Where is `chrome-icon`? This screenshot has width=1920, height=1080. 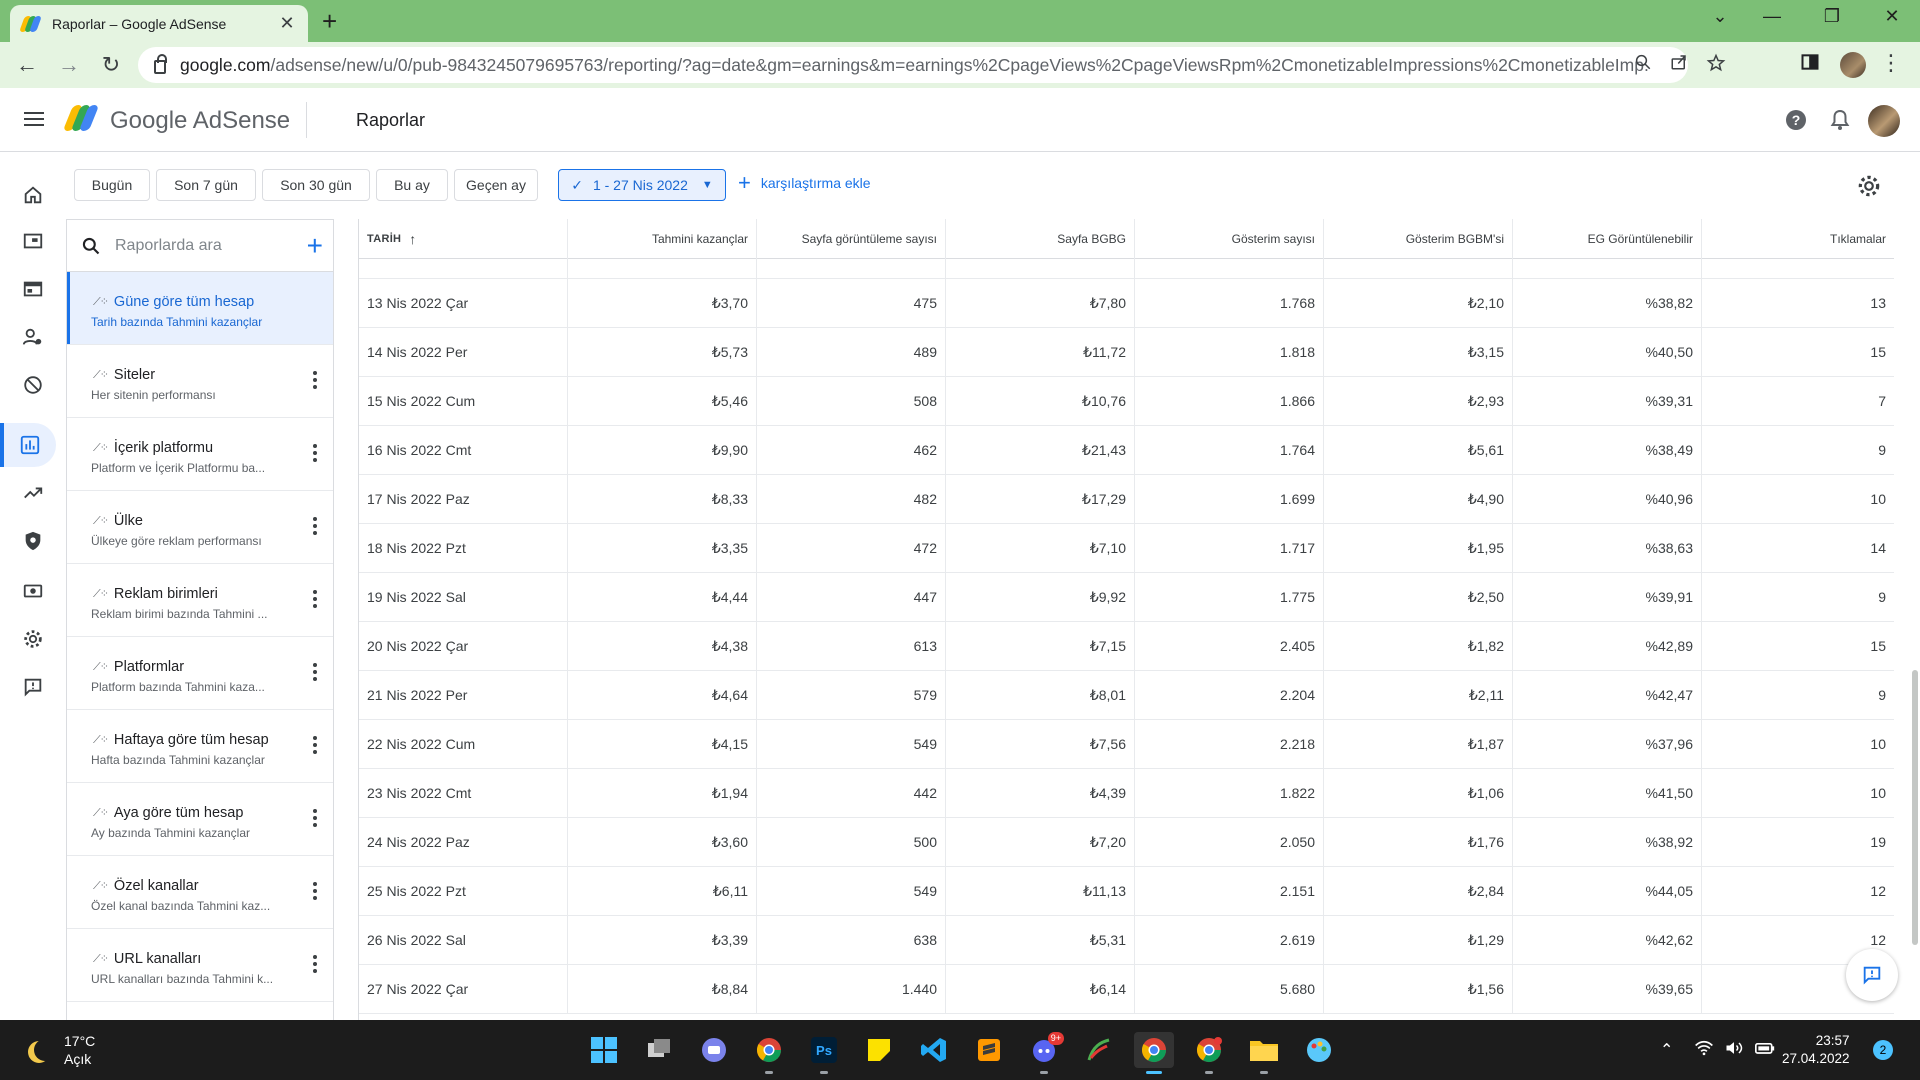
chrome-icon is located at coordinates (769, 1053).